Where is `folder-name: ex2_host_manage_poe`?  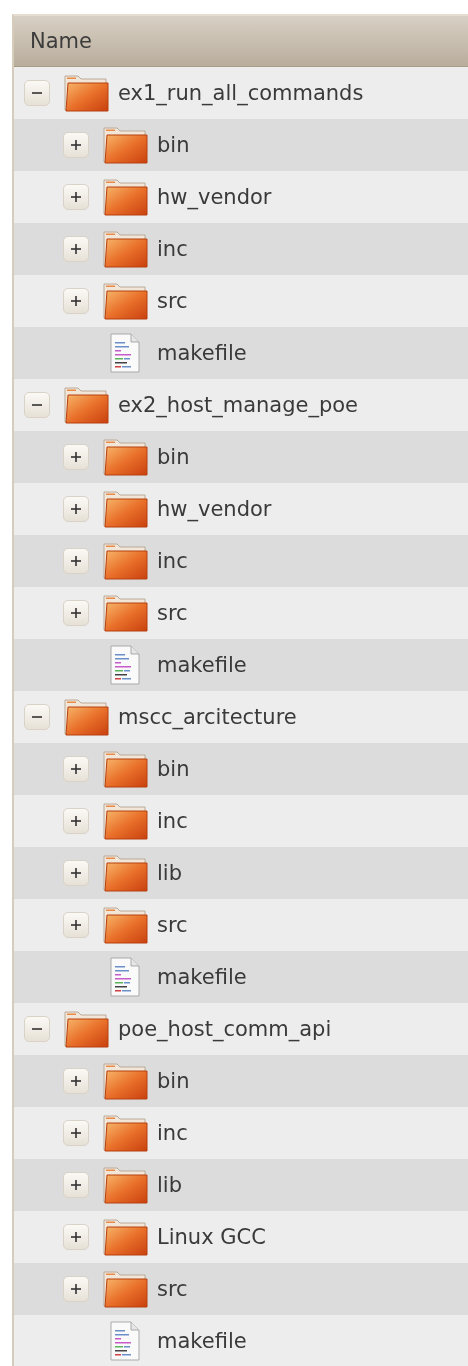 folder-name: ex2_host_manage_poe is located at coordinates (238, 405).